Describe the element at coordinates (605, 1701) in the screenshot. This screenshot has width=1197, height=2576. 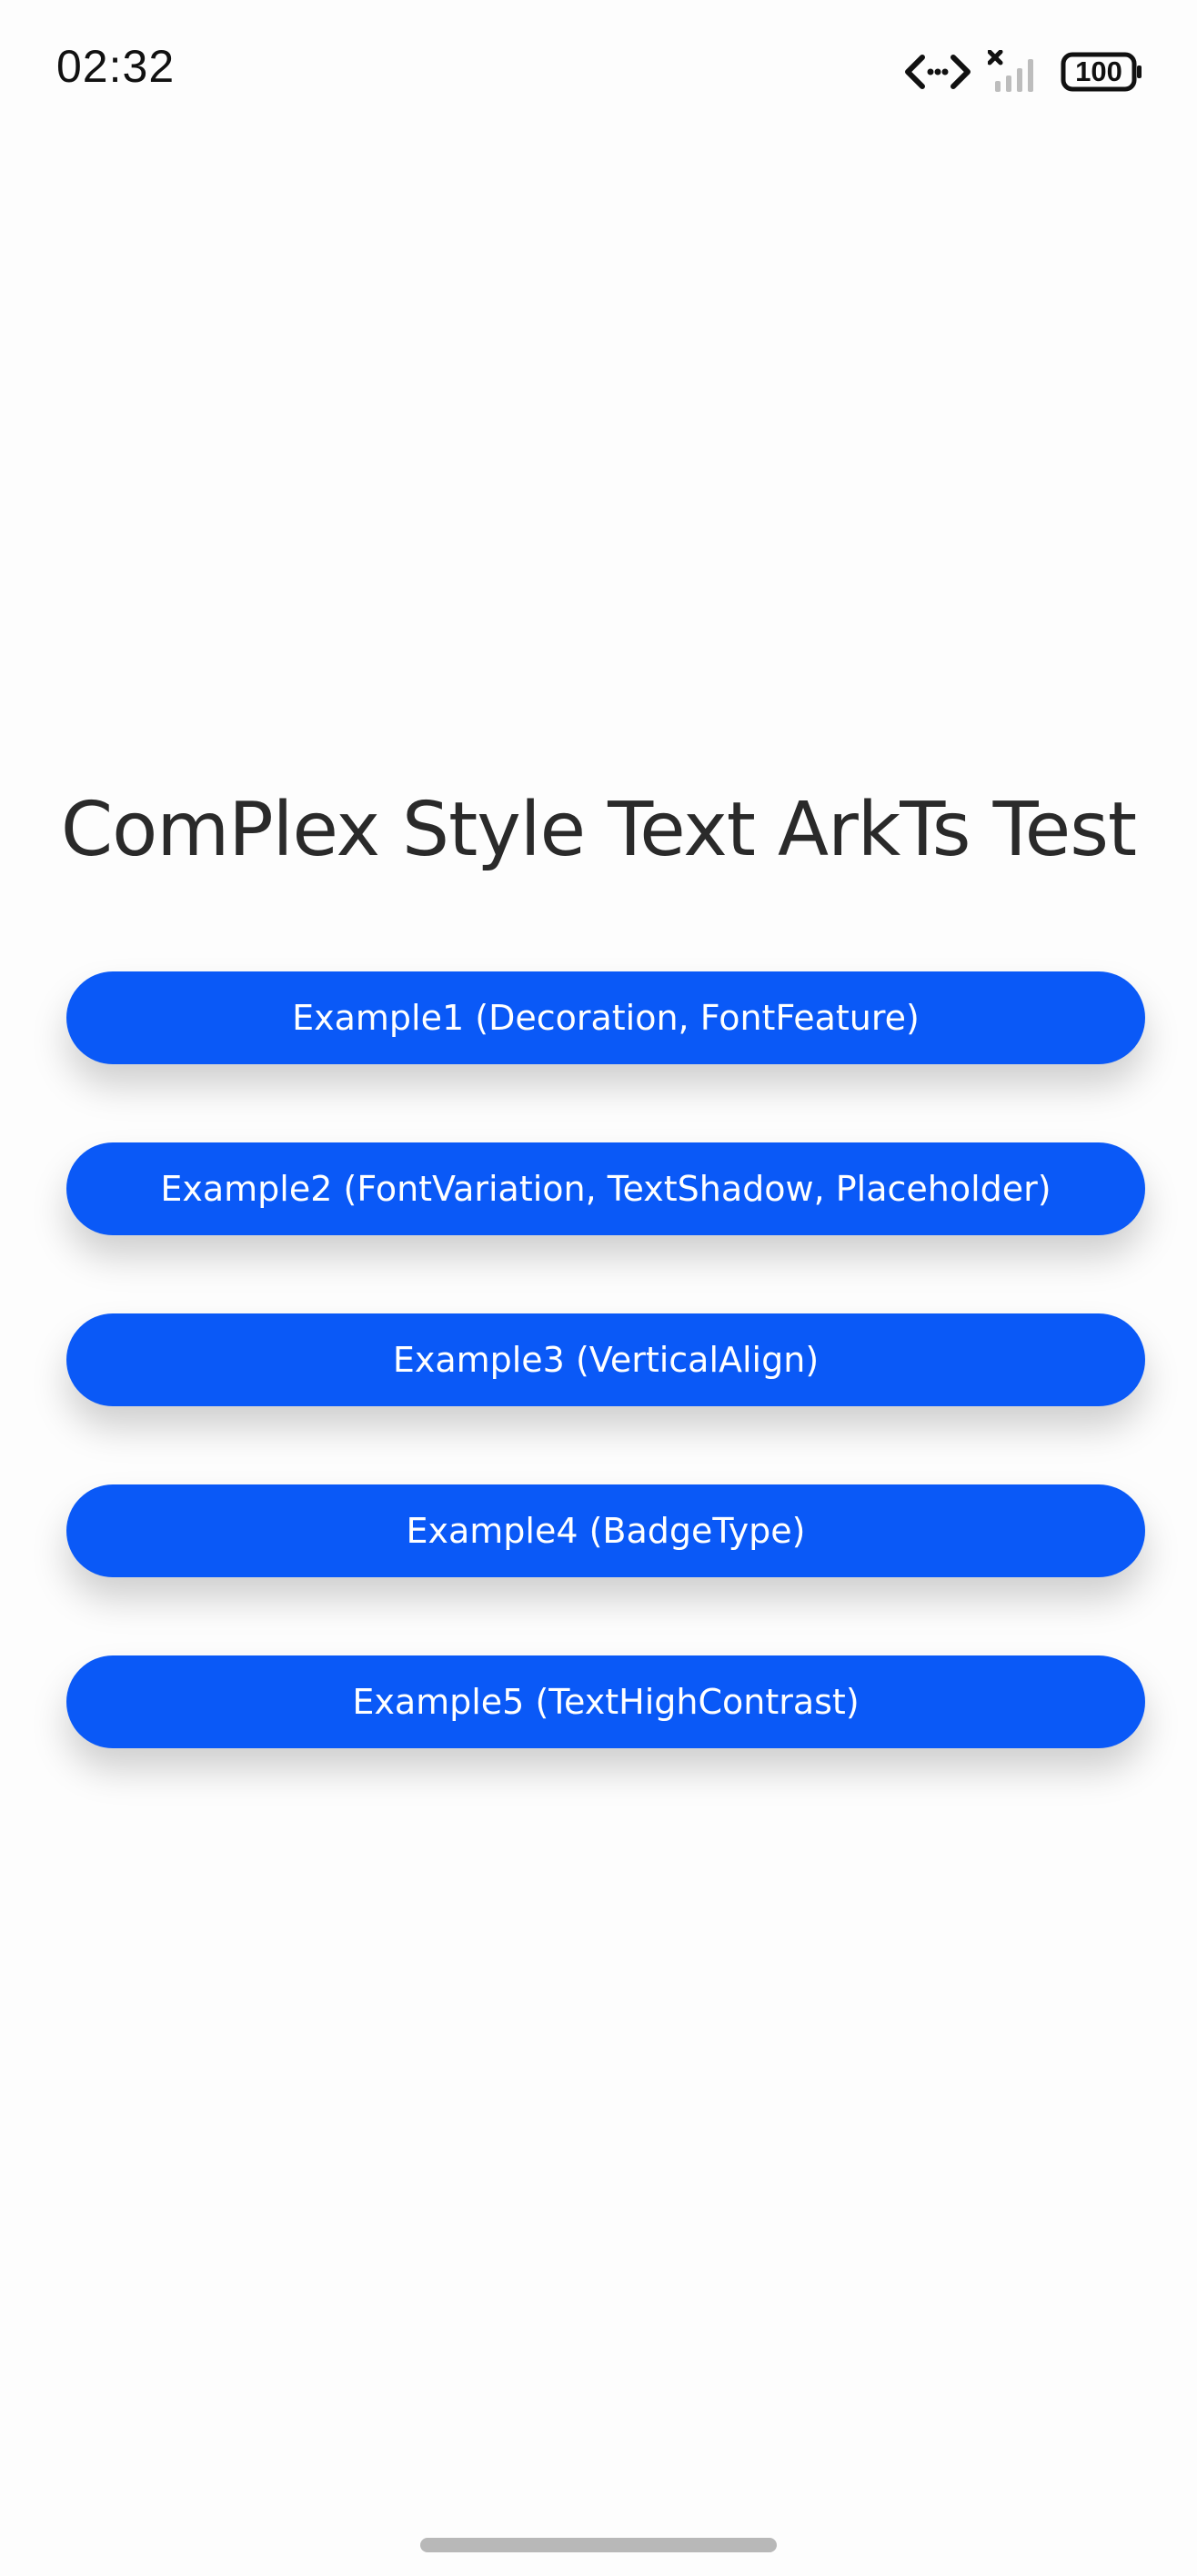
I see `example5-button: Example5 (TextHighContrast)` at that location.